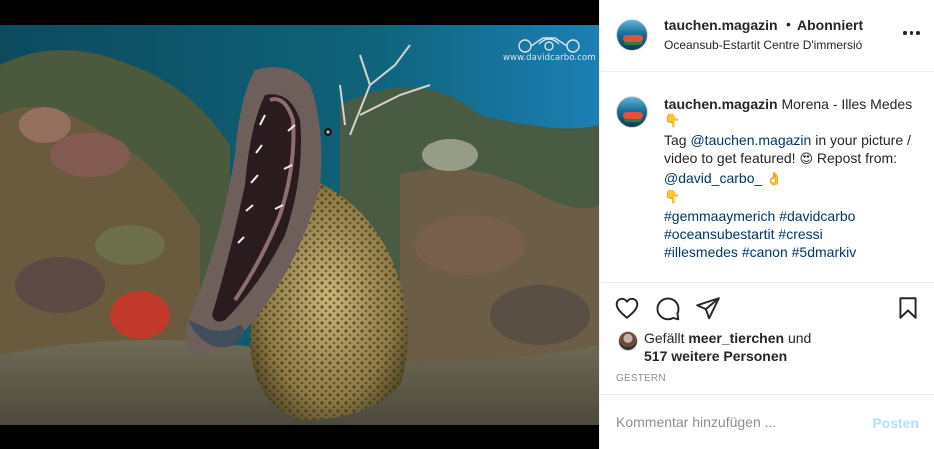 The image size is (934, 449). What do you see at coordinates (721, 104) in the screenshot?
I see `caption-username: tauchen.magazin` at bounding box center [721, 104].